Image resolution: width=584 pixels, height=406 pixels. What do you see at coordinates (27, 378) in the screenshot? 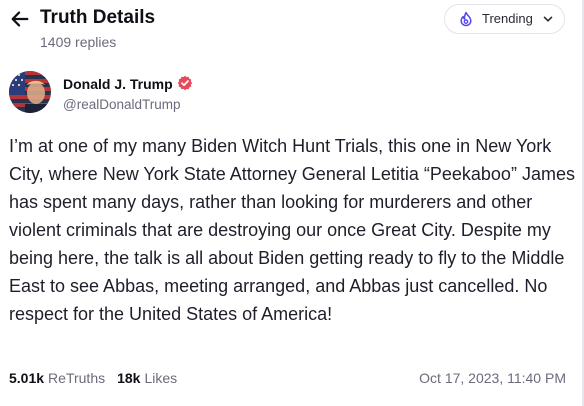
I see `retruths-count: 5.01k` at bounding box center [27, 378].